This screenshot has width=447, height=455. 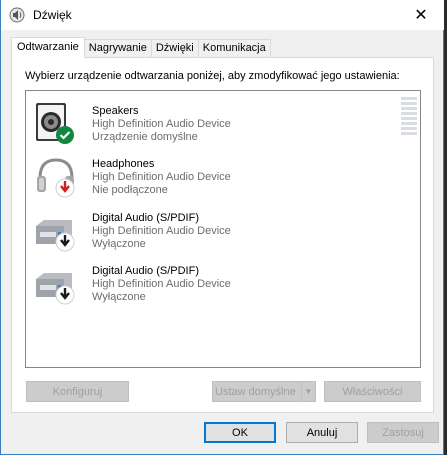 I want to click on properties-button: Właściwości, so click(x=372, y=391).